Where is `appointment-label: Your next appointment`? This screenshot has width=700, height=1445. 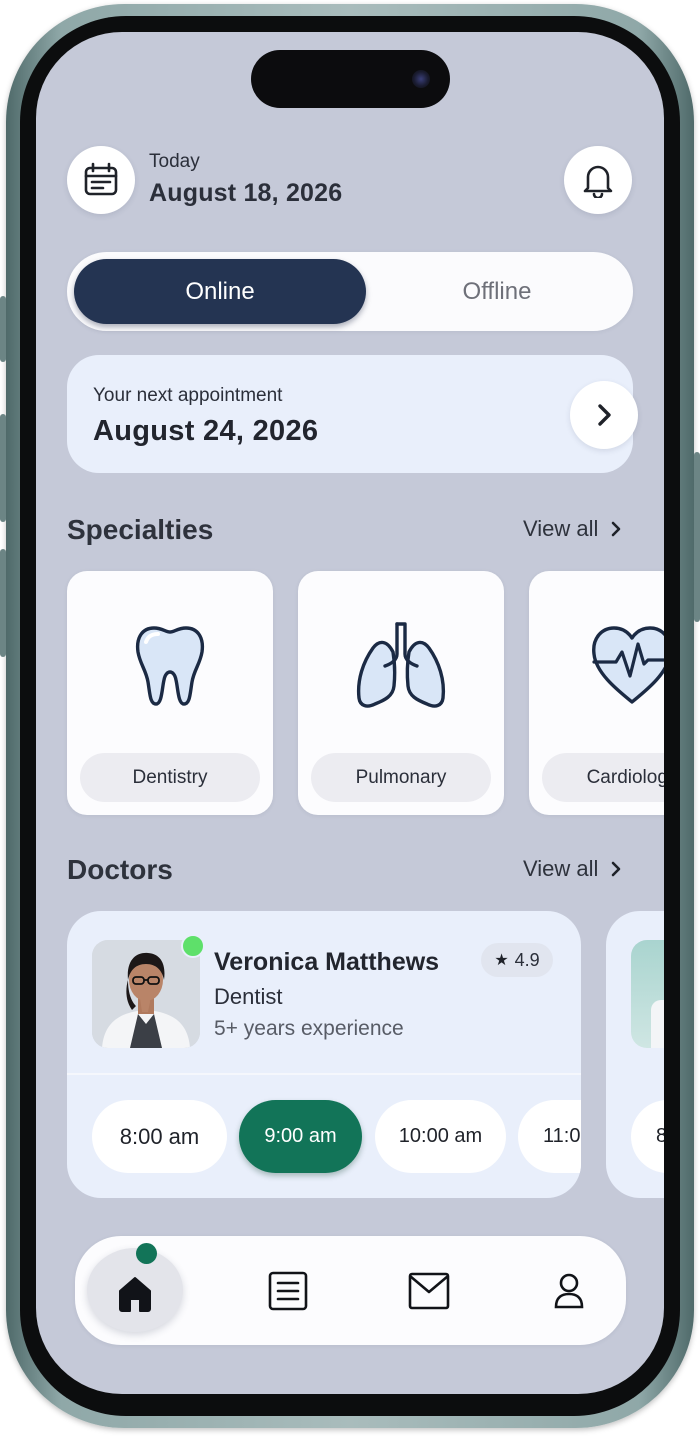
appointment-label: Your next appointment is located at coordinates (188, 395).